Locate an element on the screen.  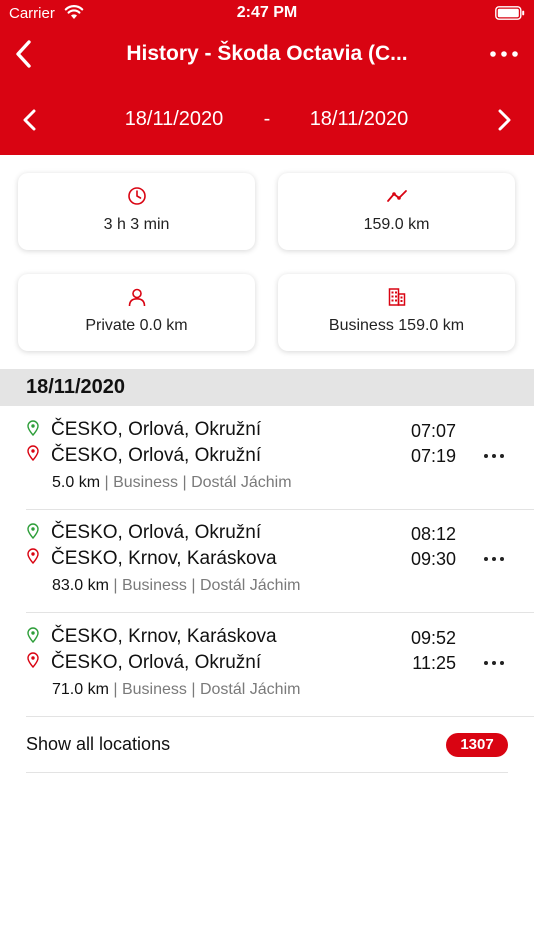
status-time: 2:47 PM is located at coordinates (267, 12).